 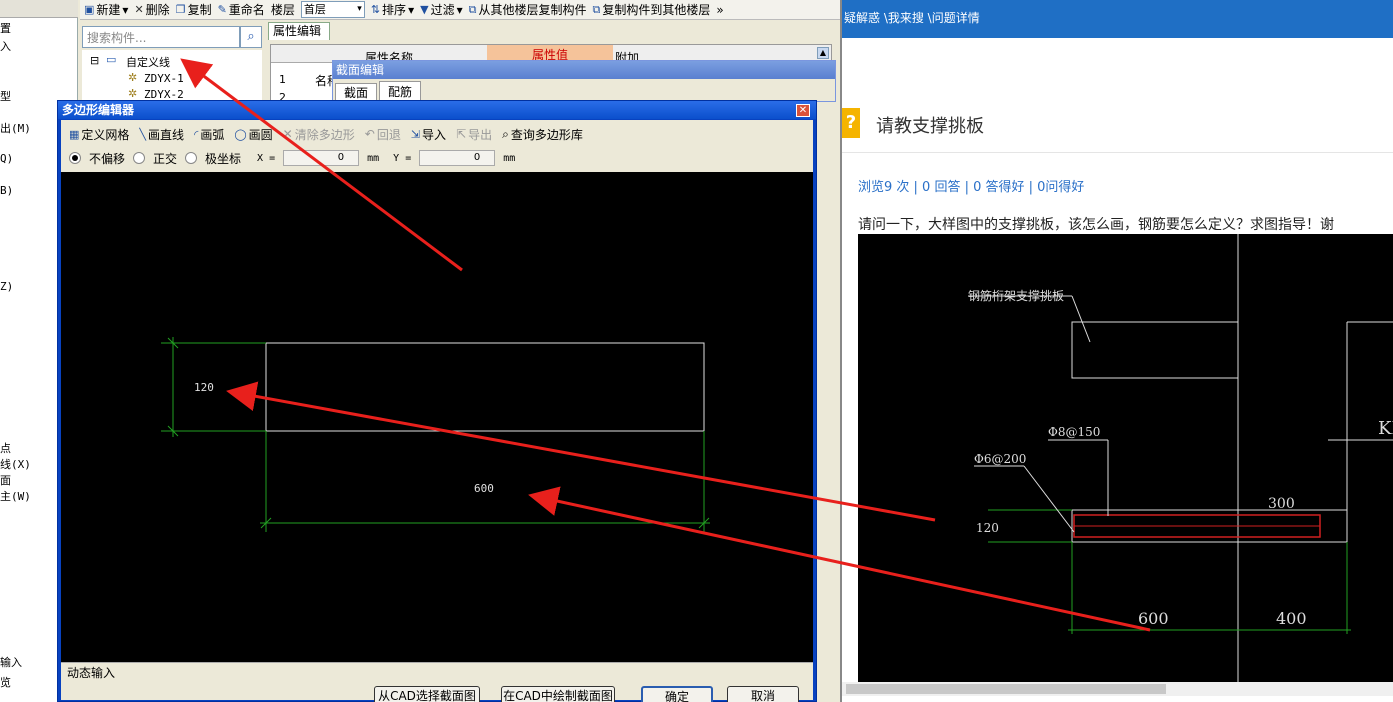 I want to click on tree-collapse-icon: ⊟, so click(x=94, y=60).